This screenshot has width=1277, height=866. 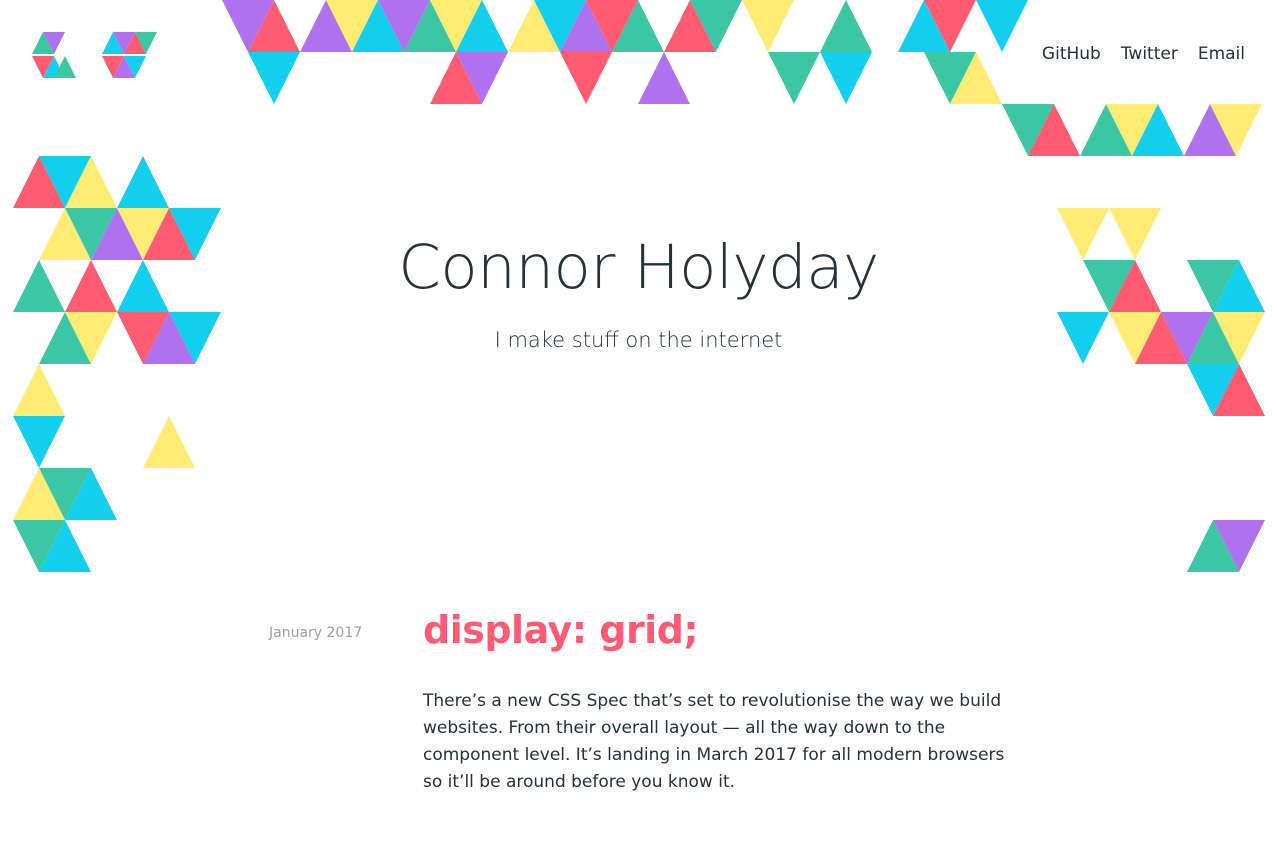 What do you see at coordinates (1071, 54) in the screenshot?
I see `nav-link-github: GitHub` at bounding box center [1071, 54].